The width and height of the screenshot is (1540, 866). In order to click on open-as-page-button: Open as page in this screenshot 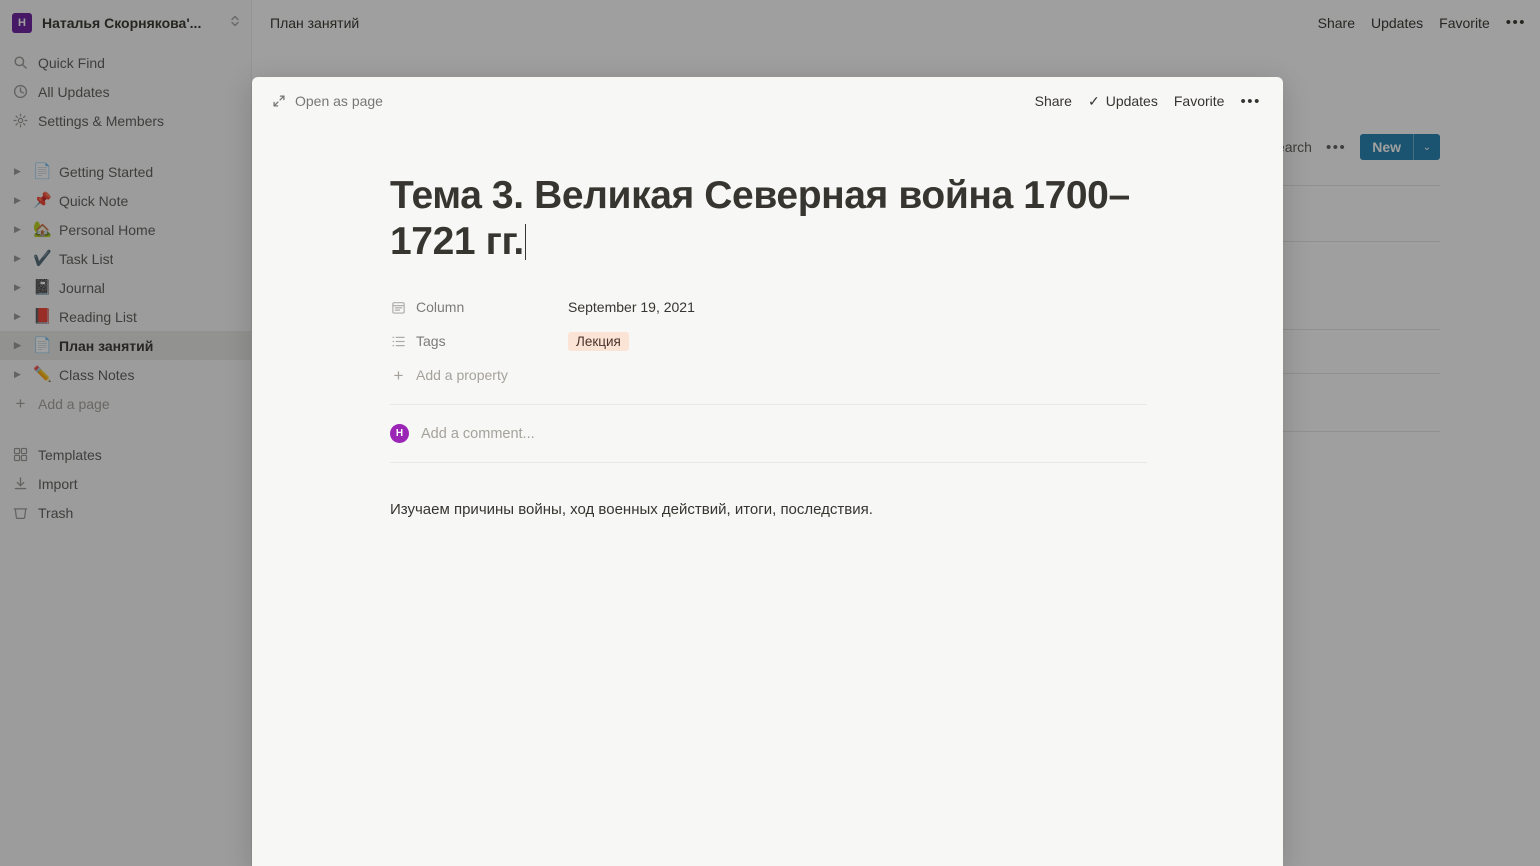, I will do `click(327, 101)`.